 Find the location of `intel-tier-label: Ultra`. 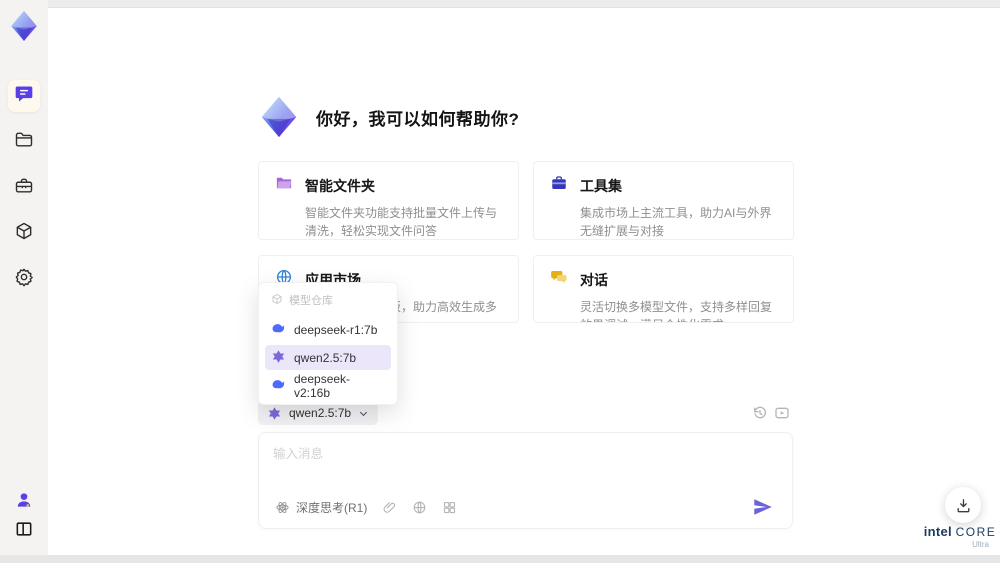

intel-tier-label: Ultra is located at coordinates (980, 544).